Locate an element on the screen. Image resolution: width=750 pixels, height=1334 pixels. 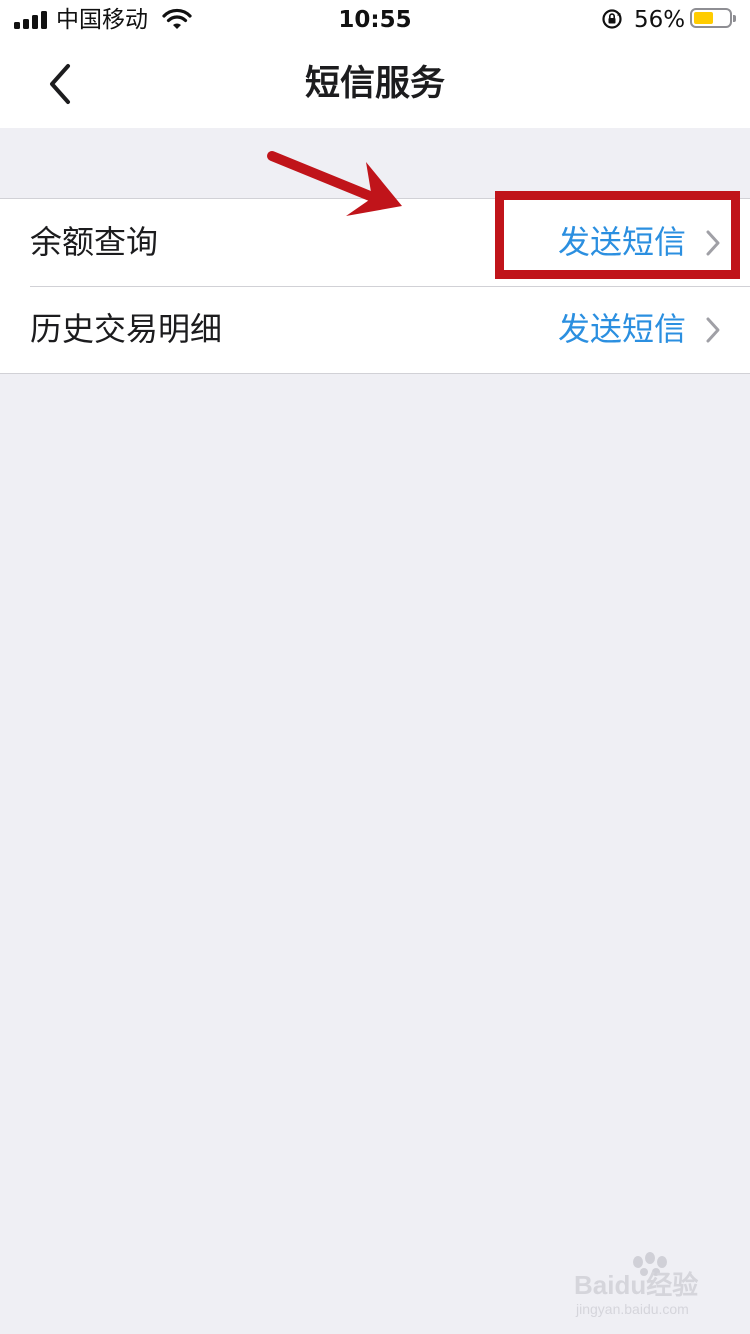
chevron-left-icon is located at coordinates (60, 84).